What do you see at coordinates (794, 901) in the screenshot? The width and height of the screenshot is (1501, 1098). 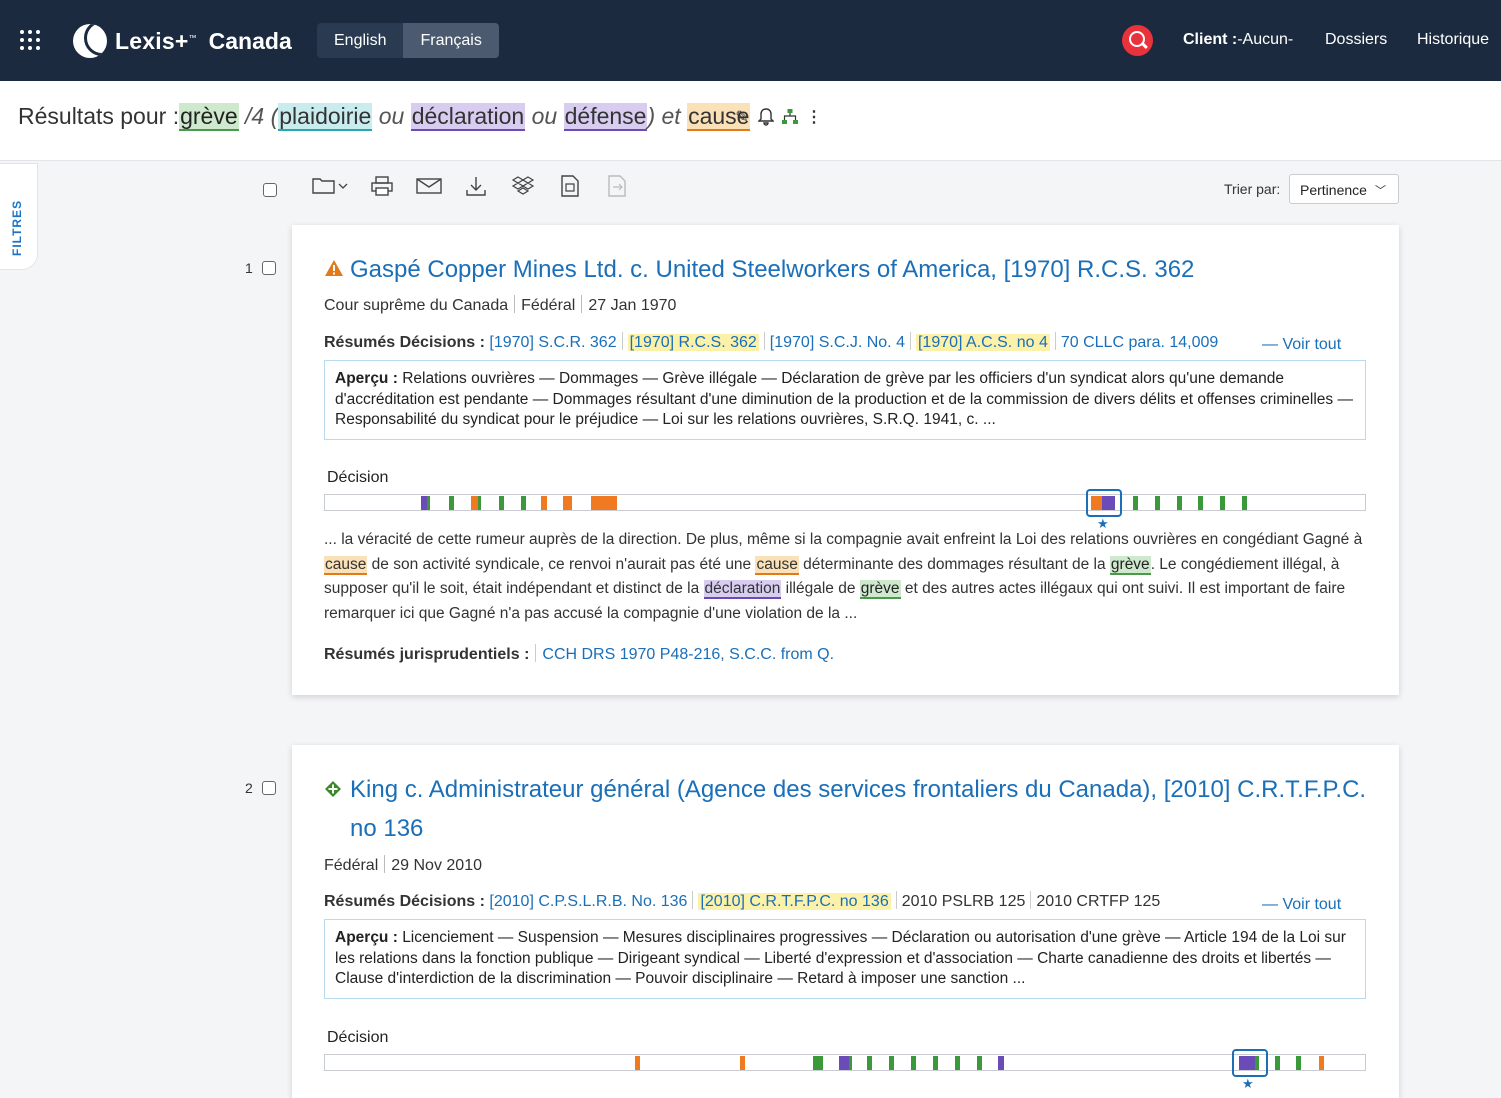 I see `citation-link: [2010] C.R.T.F.P.C. no 136` at bounding box center [794, 901].